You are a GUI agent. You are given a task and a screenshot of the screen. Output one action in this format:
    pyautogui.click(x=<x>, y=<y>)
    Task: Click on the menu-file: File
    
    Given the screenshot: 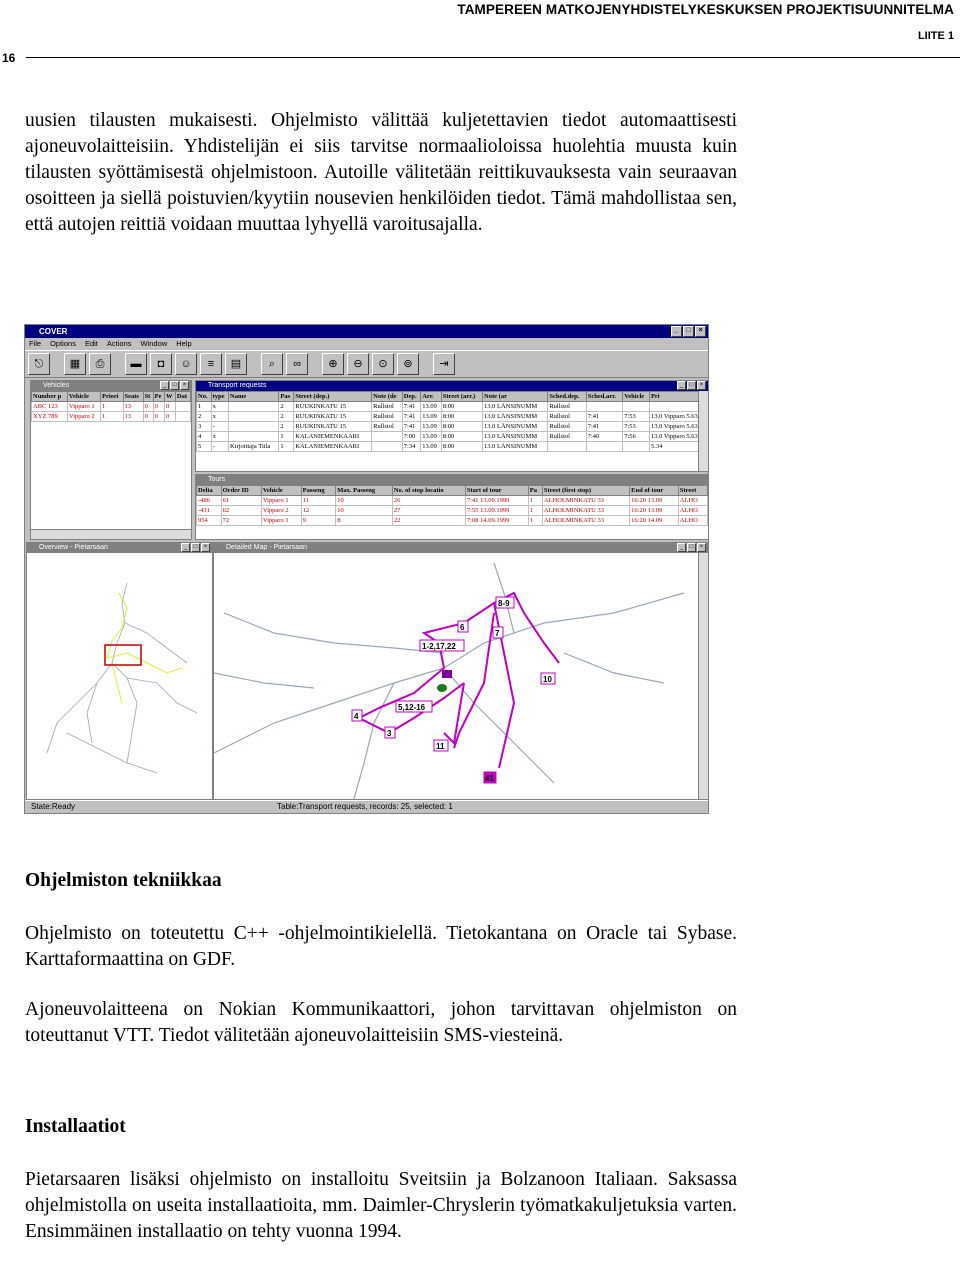 What is the action you would take?
    pyautogui.click(x=35, y=343)
    